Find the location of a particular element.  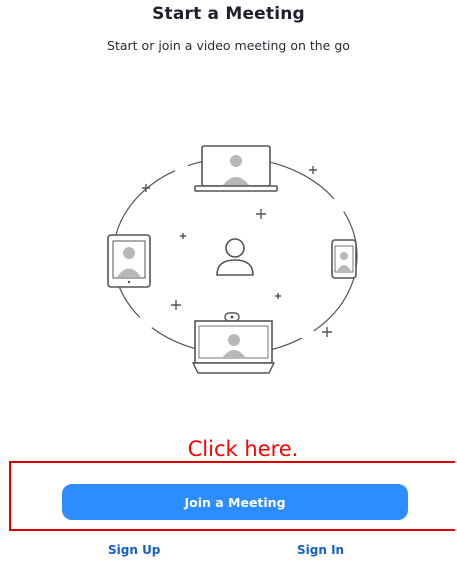

laptop-icon is located at coordinates (236, 168).